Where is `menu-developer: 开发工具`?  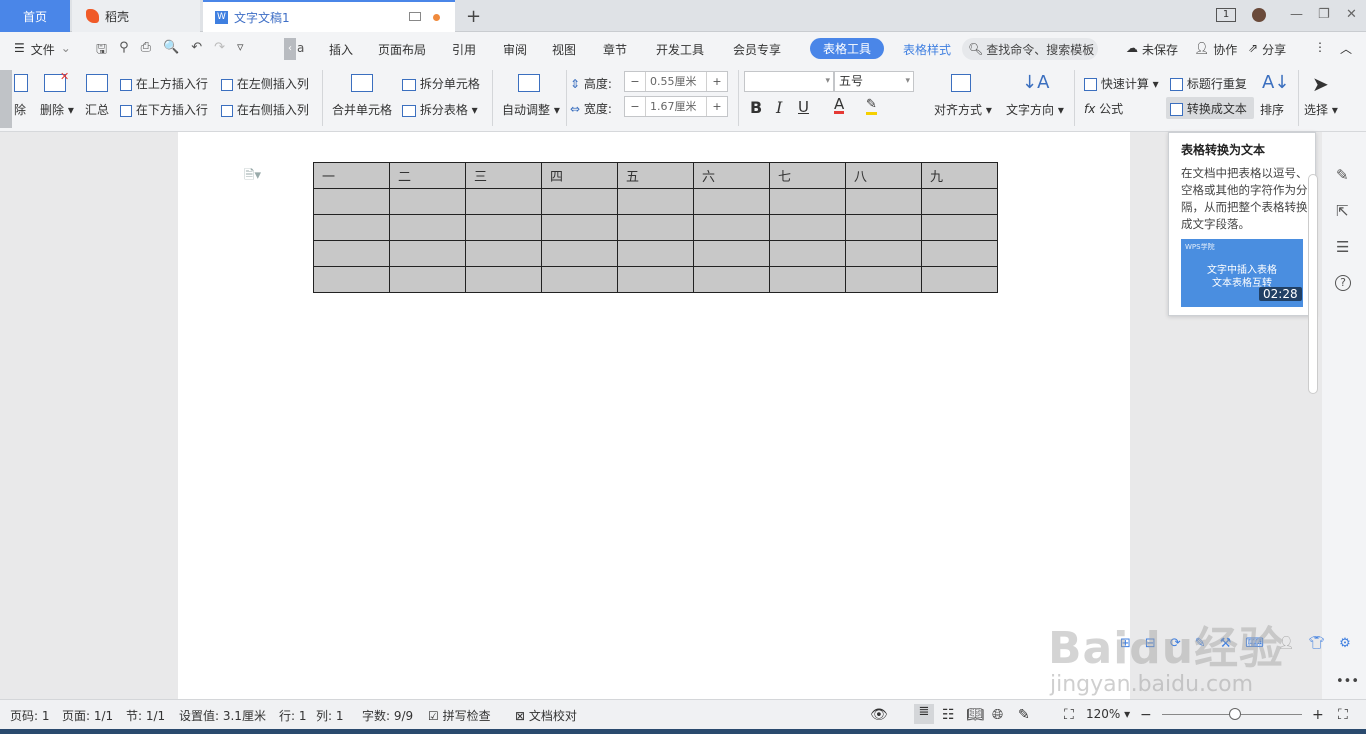 menu-developer: 开发工具 is located at coordinates (680, 49).